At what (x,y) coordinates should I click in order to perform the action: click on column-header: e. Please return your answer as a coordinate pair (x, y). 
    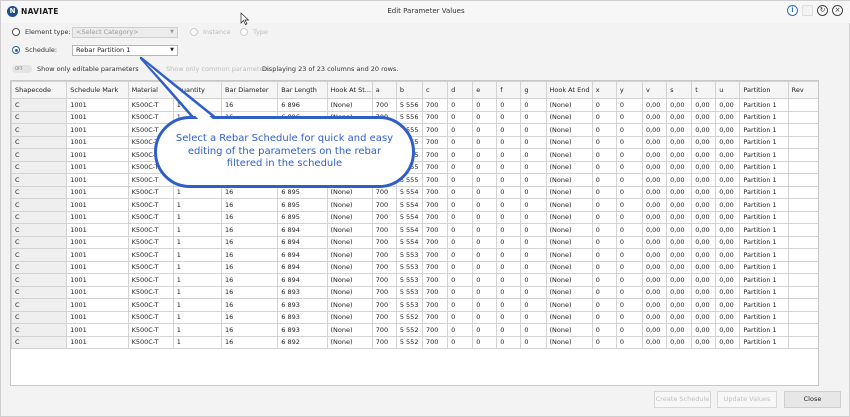
    Looking at the image, I should click on (485, 90).